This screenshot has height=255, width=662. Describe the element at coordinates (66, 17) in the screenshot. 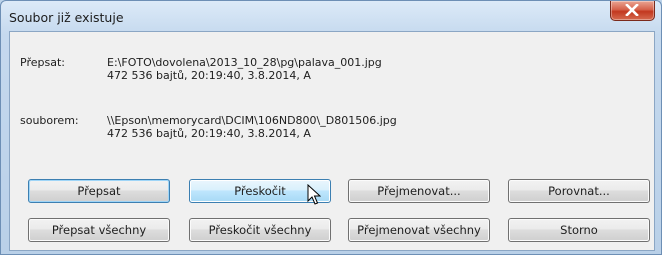

I see `dialog-title: Soubor již existuje` at that location.